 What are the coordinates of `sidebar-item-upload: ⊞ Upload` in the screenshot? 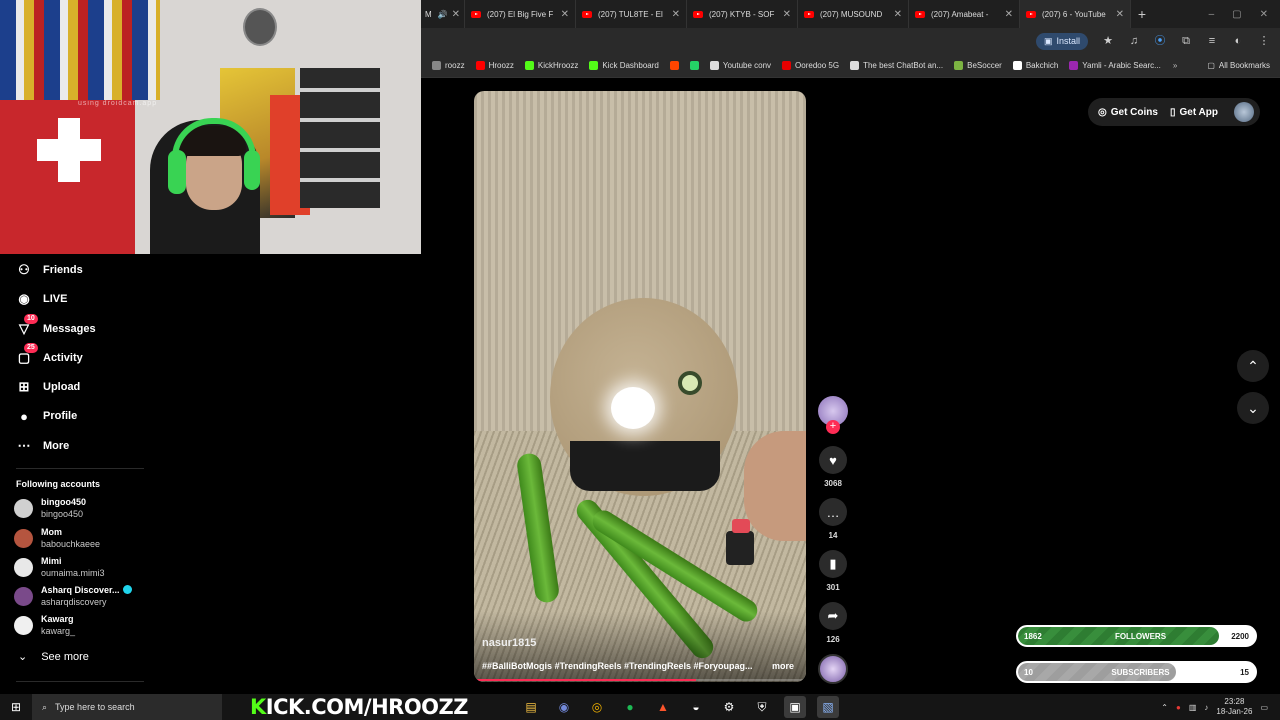 It's located at (48, 387).